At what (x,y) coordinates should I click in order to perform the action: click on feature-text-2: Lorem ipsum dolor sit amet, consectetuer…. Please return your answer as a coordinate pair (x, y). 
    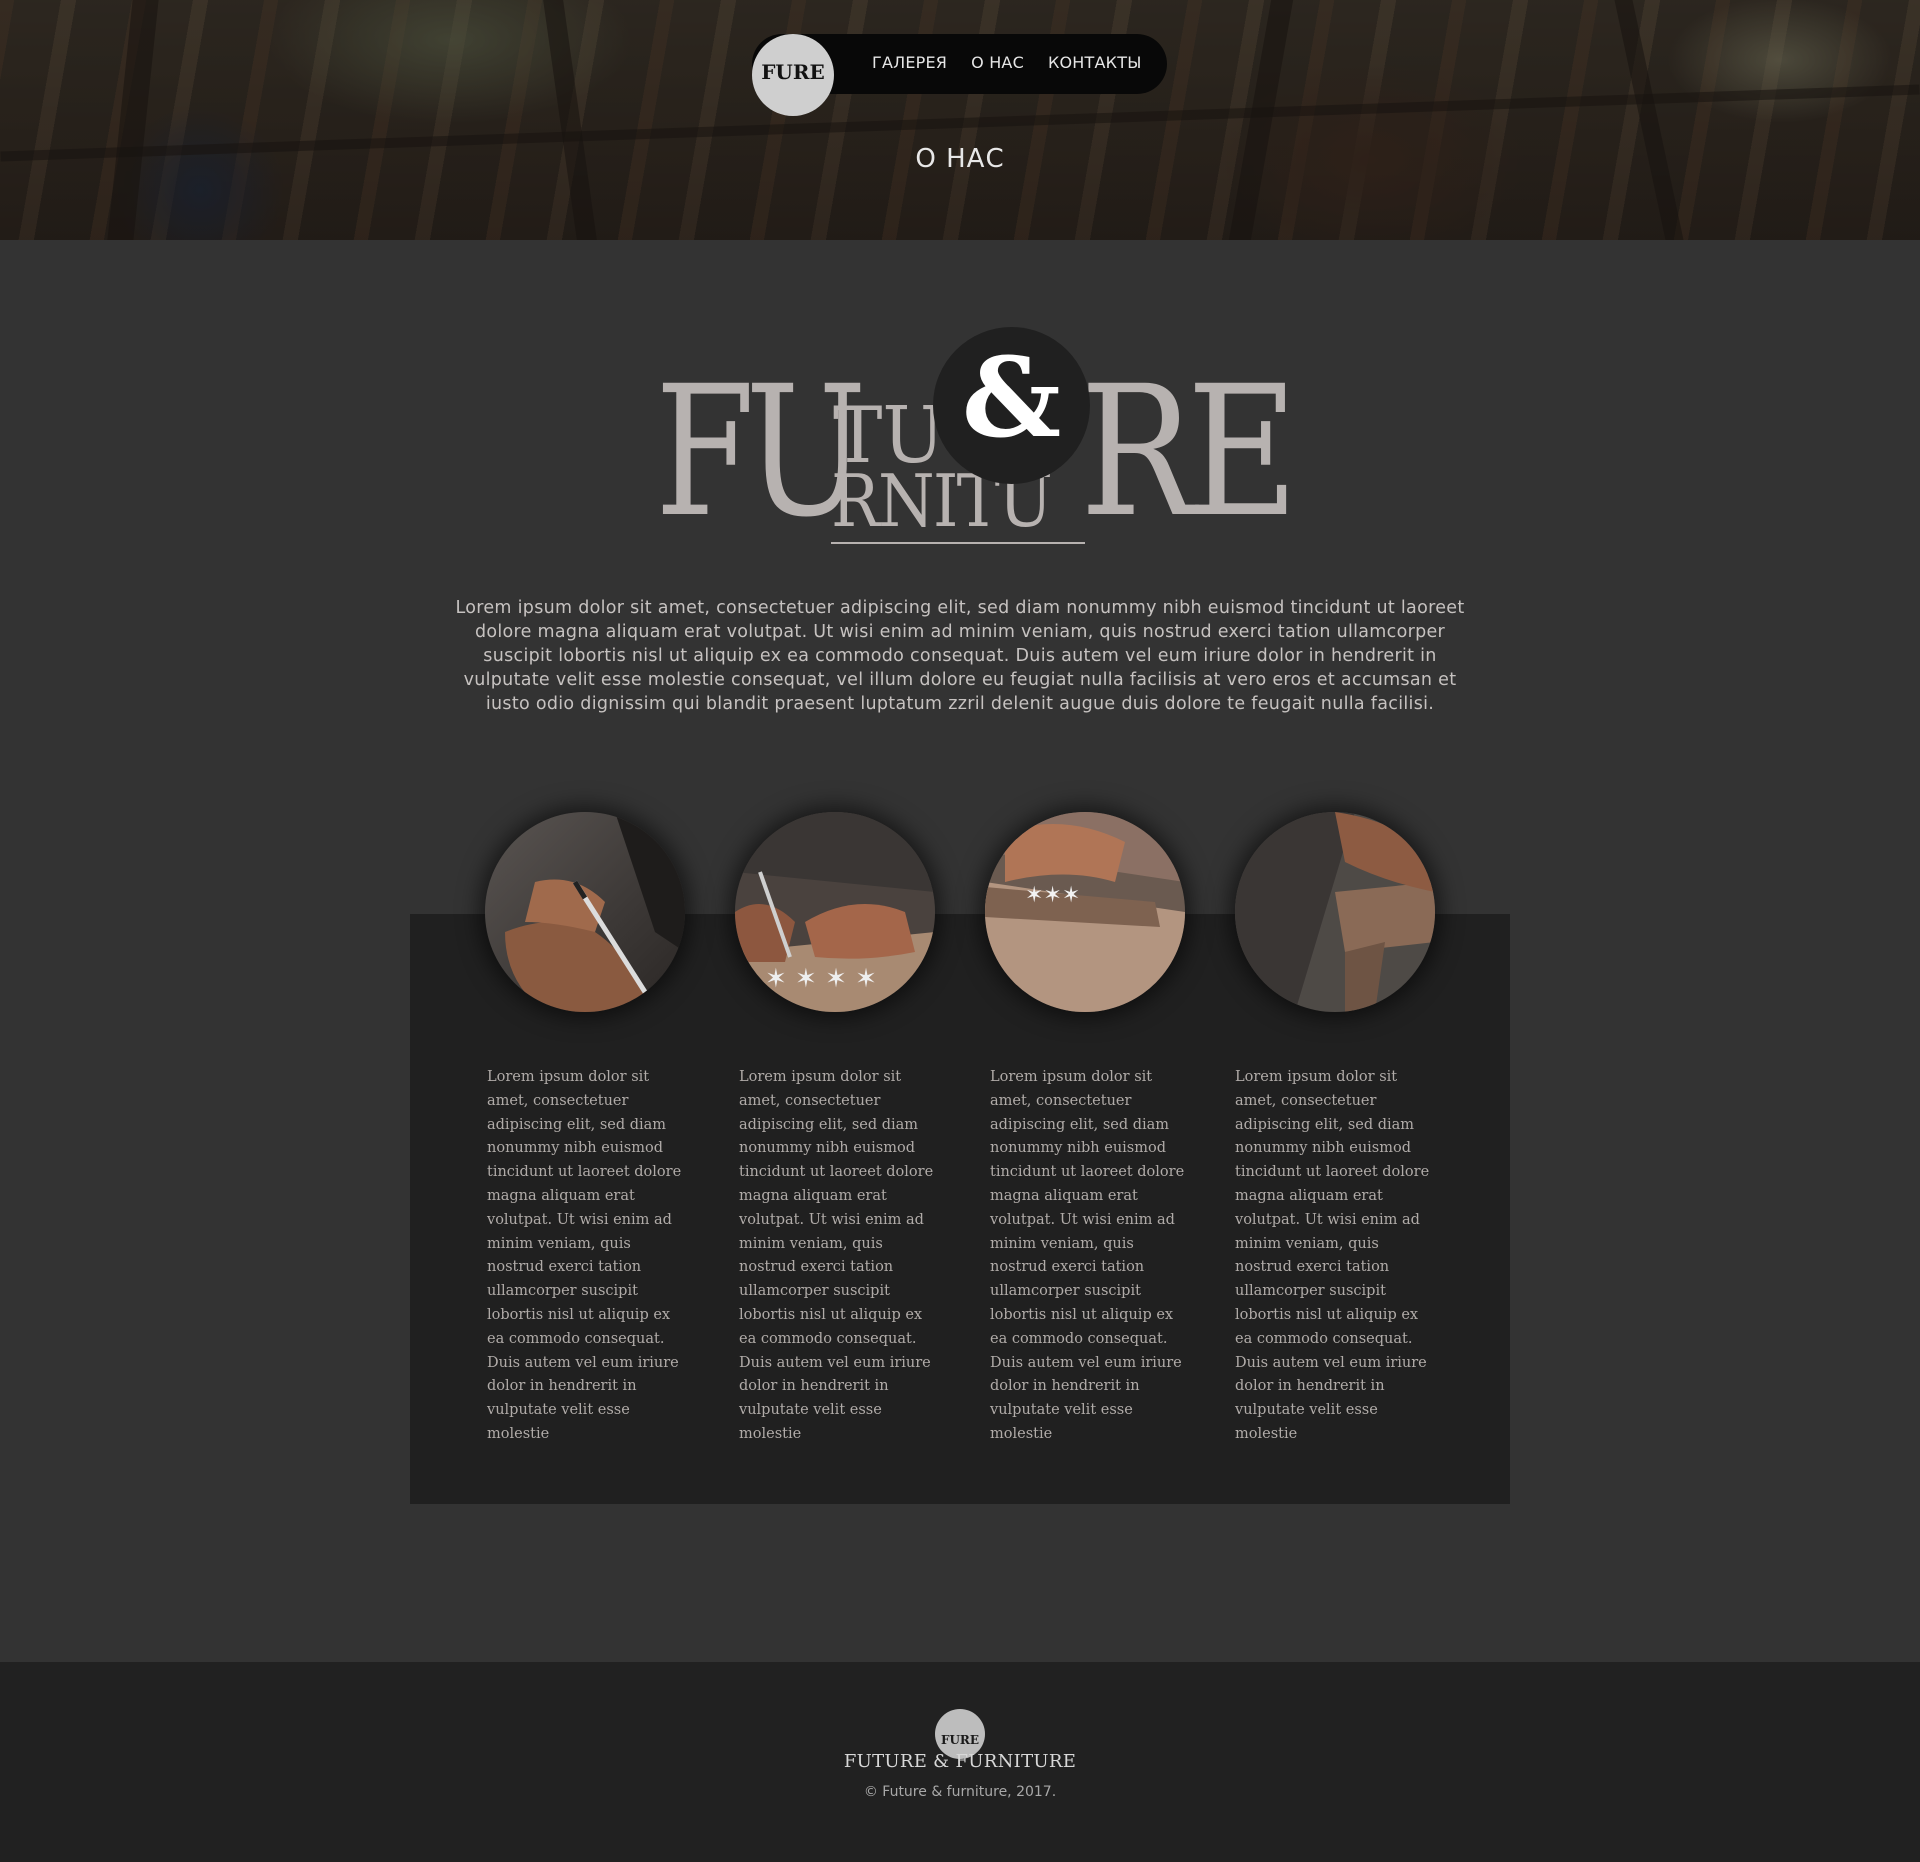
    Looking at the image, I should click on (836, 1255).